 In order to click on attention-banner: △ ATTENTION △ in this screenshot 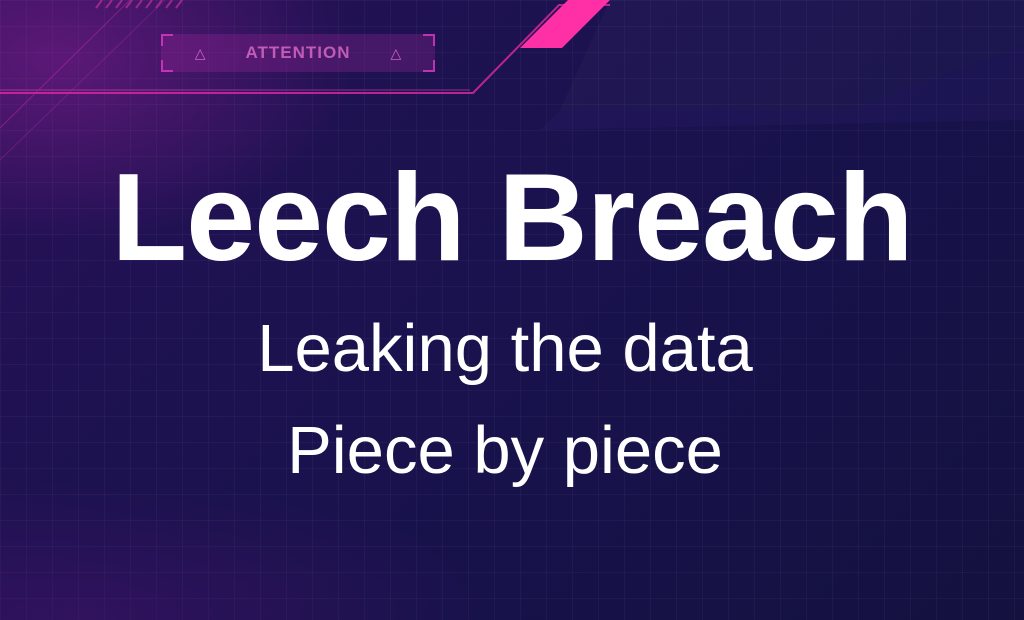, I will do `click(298, 53)`.